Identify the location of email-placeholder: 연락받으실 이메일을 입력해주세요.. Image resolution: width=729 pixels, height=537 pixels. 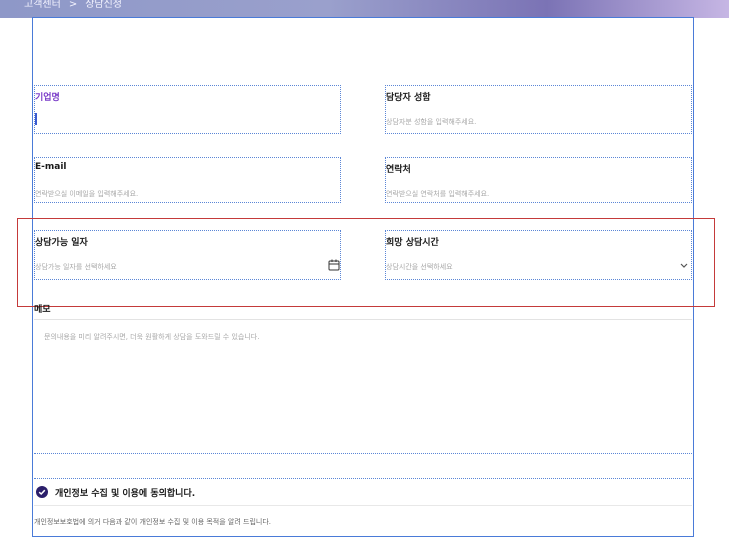
(87, 194).